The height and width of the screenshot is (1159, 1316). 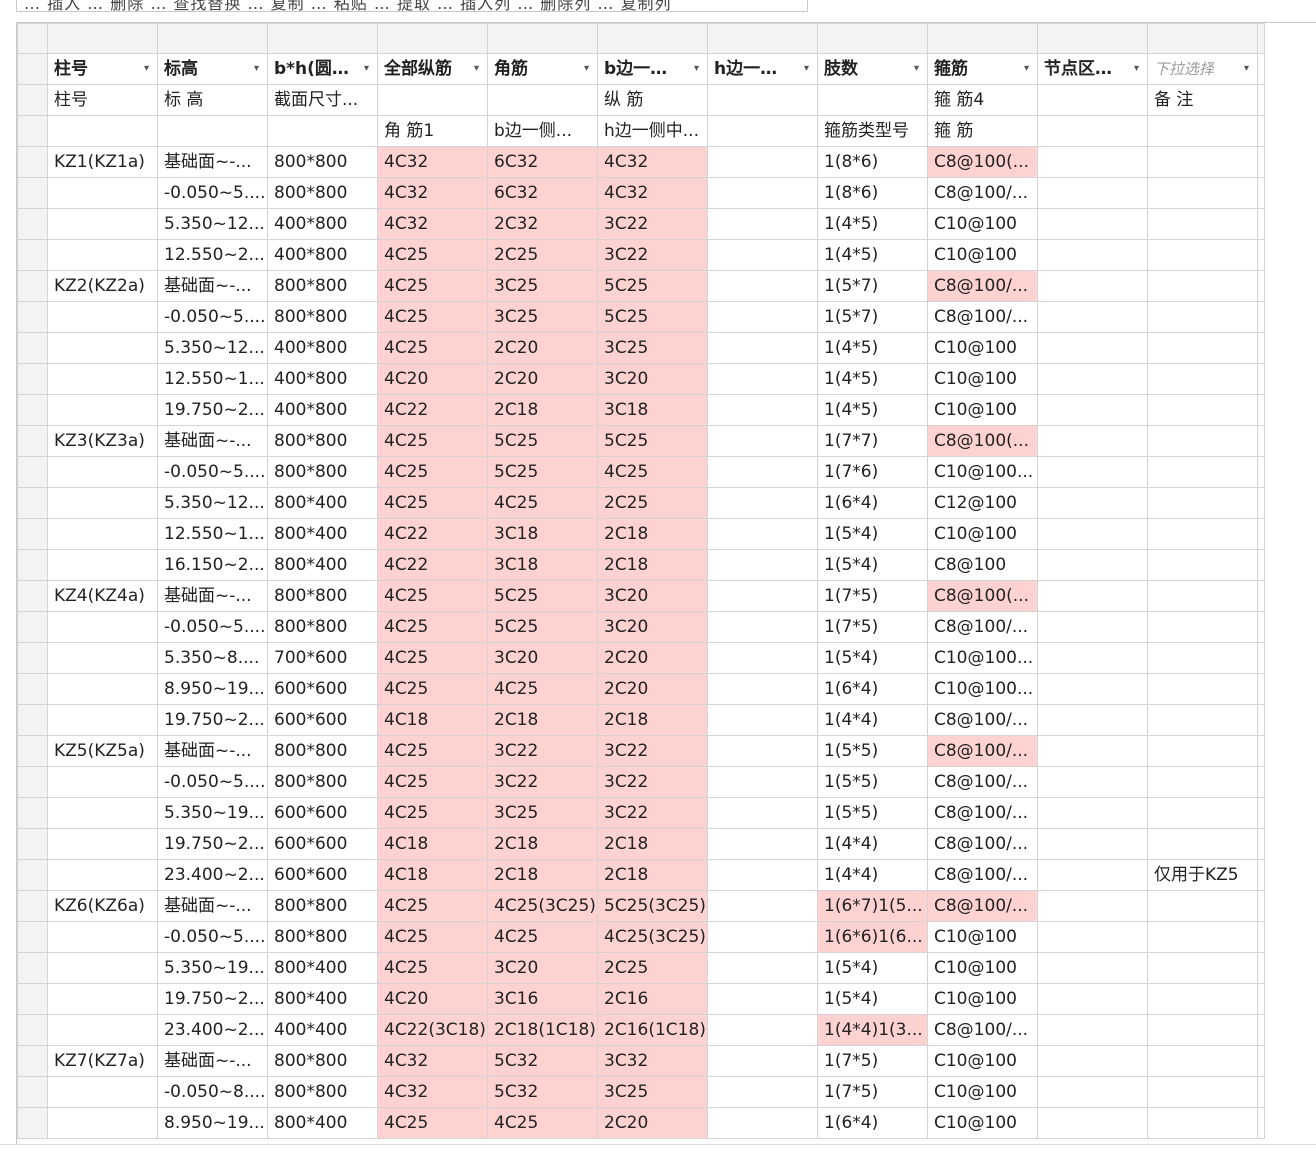 I want to click on table-cell: 3C32, so click(x=652, y=1061).